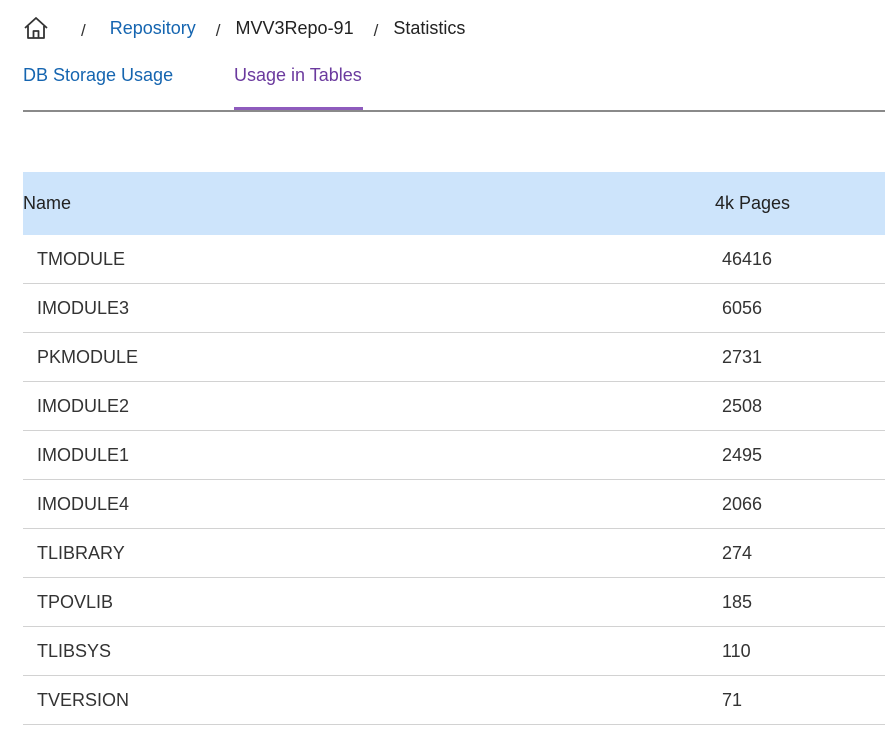  I want to click on column-header-name: Name, so click(369, 203).